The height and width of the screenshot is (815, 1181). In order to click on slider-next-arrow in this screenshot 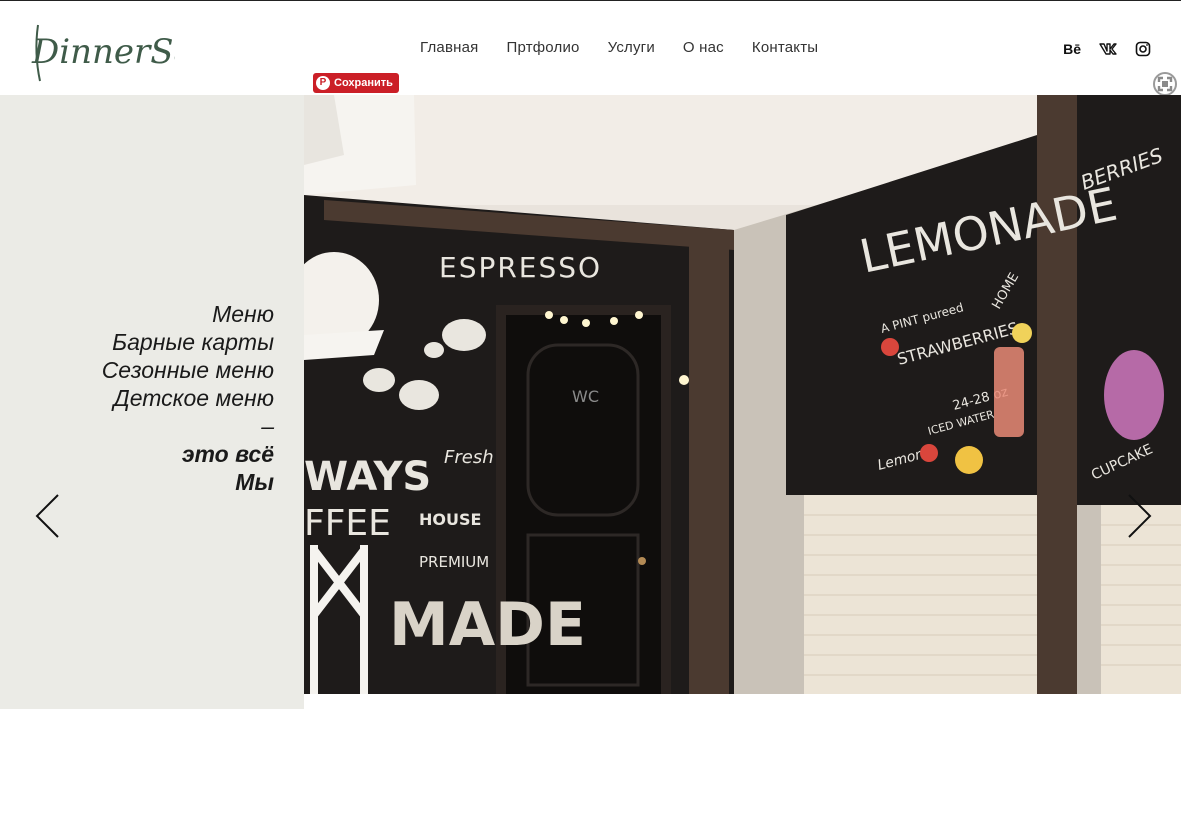, I will do `click(1139, 516)`.